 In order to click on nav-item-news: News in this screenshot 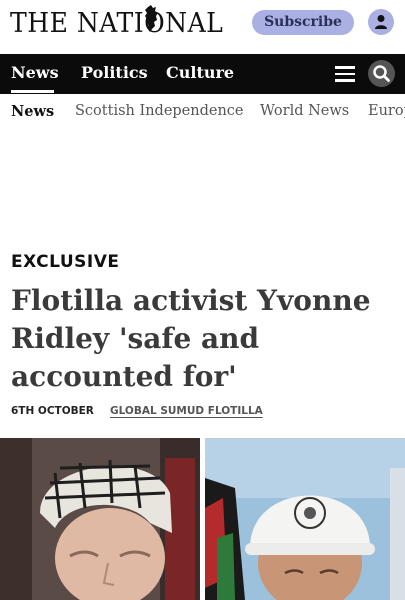, I will do `click(35, 74)`.